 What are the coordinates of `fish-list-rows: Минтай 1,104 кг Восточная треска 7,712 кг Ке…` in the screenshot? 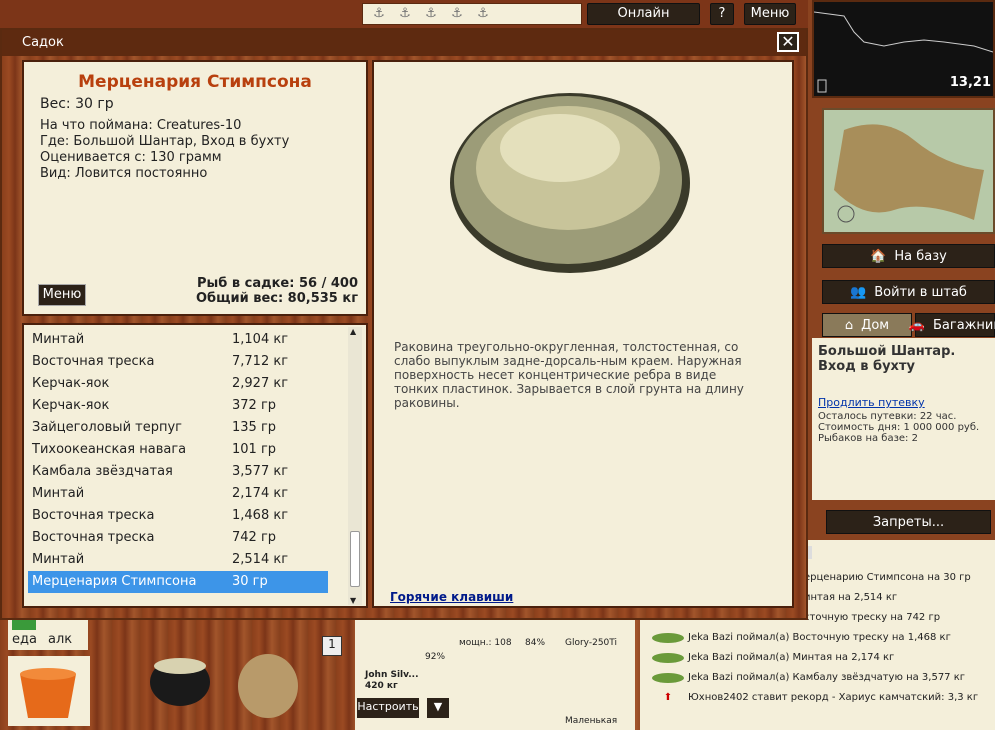 It's located at (197, 461).